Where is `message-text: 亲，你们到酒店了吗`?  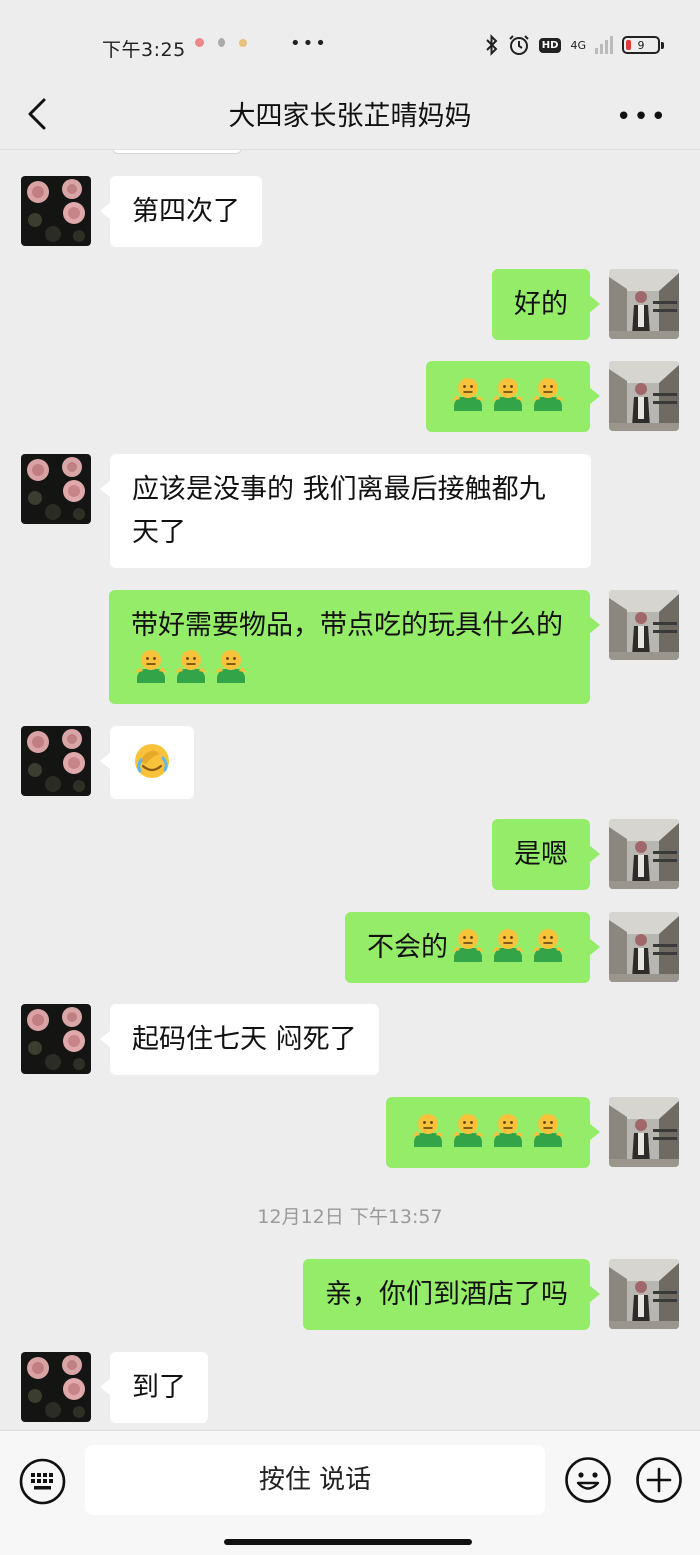 message-text: 亲，你们到酒店了吗 is located at coordinates (446, 1294).